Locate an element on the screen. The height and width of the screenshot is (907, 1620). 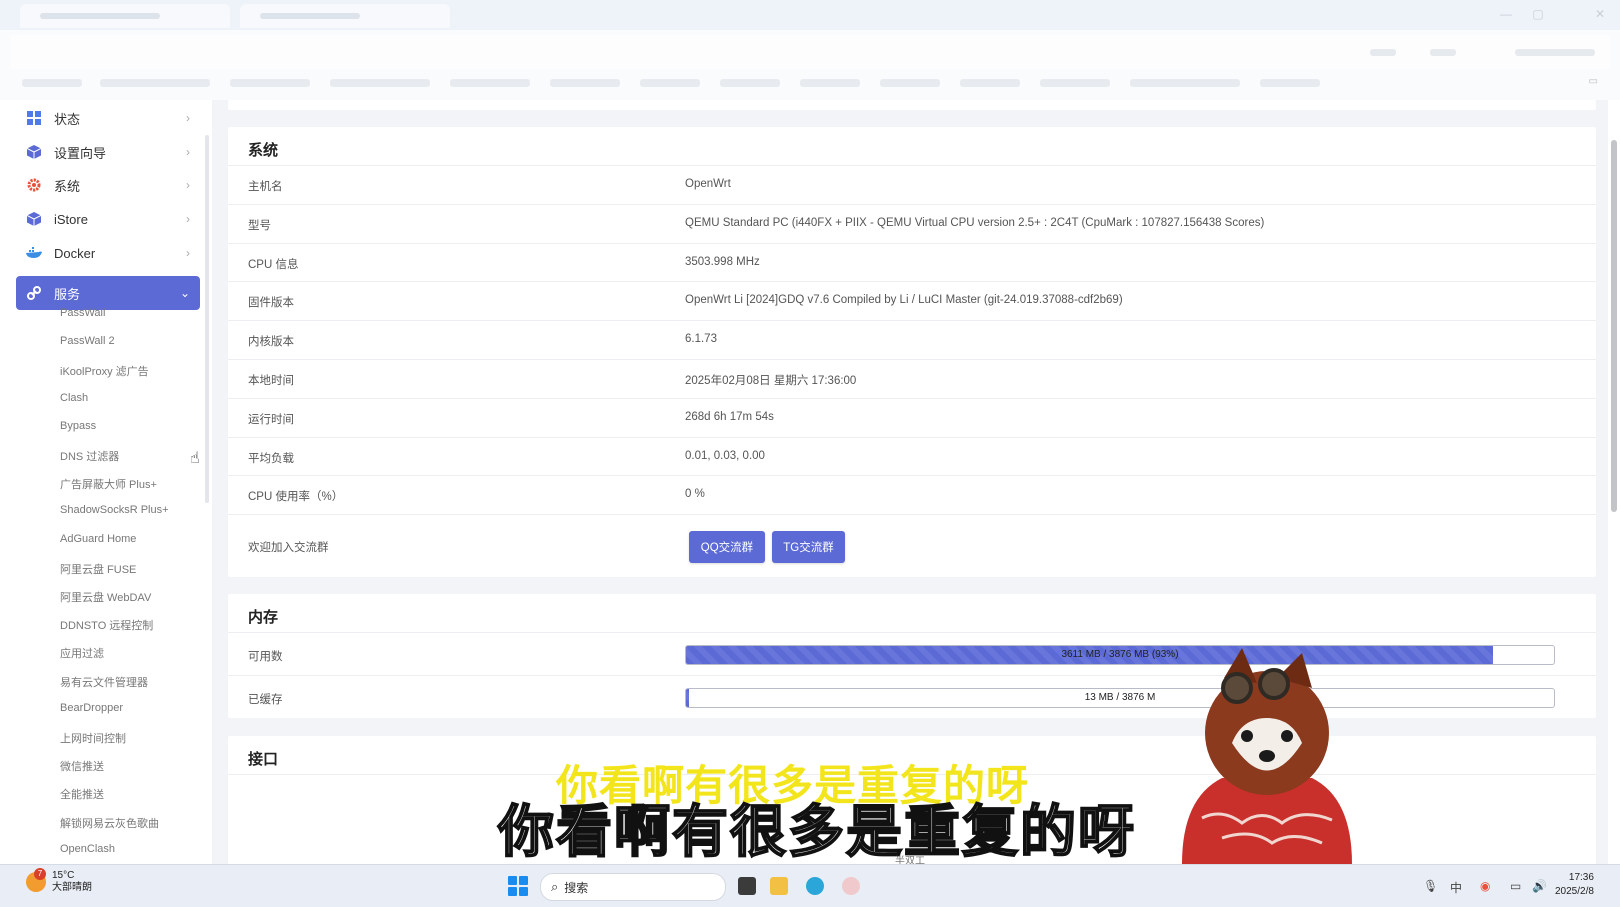
bookmarks-bar: ▭ is located at coordinates (810, 83).